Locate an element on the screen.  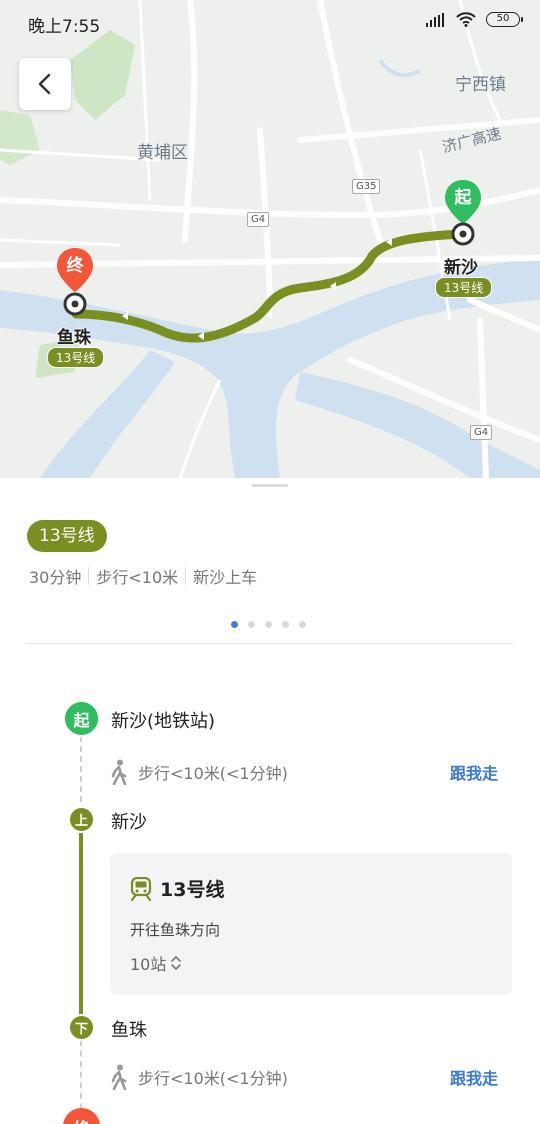
status-bar: 晚上7:55 50 is located at coordinates (270, 22).